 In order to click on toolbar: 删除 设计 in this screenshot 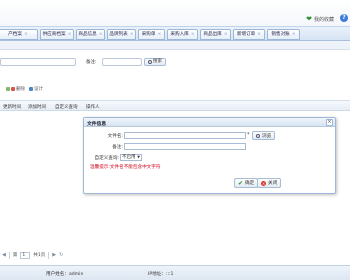, I will do `click(175, 89)`.